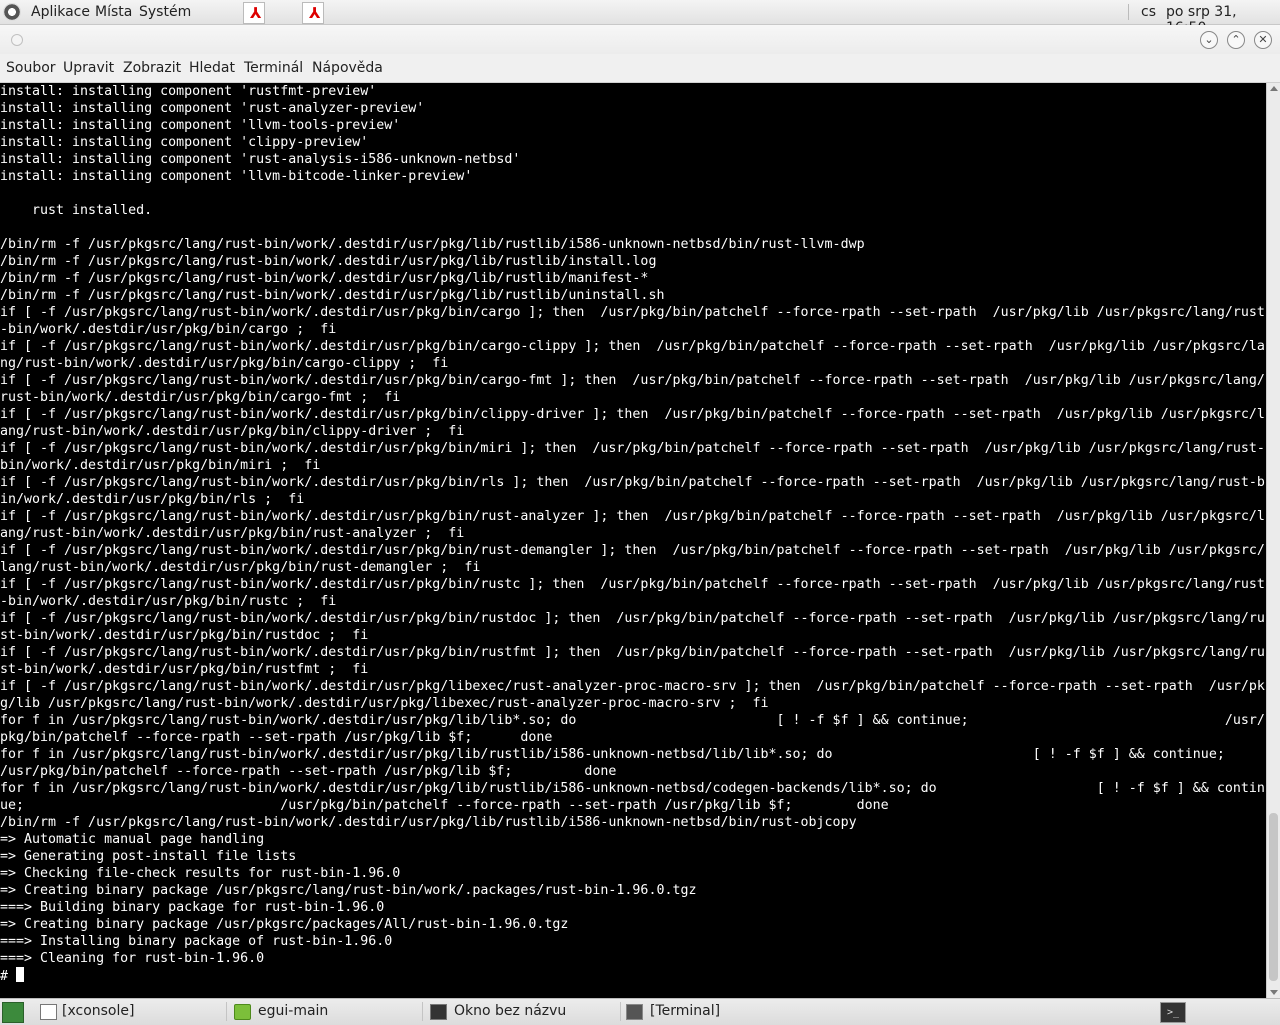 Image resolution: width=1280 pixels, height=1025 pixels. What do you see at coordinates (152, 499) in the screenshot?
I see `terminal-line: in/work/.destdir/usr/pkg/bin/rls ; fi` at bounding box center [152, 499].